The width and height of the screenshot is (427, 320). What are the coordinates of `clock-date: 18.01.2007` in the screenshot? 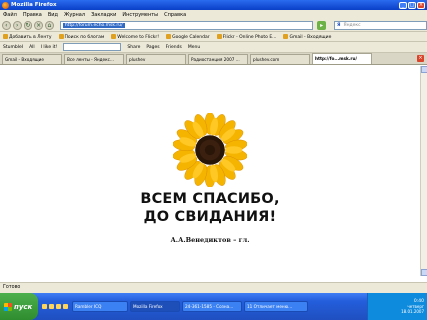 It's located at (412, 311).